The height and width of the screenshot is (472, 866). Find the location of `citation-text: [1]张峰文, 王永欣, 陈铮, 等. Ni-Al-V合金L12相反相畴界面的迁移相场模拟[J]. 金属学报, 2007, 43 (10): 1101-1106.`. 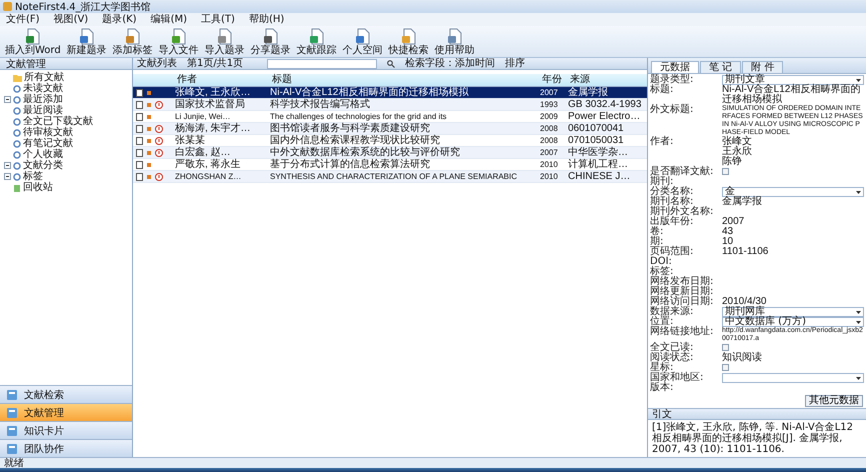

citation-text: [1]张峰文, 王永欣, 陈铮, 等. Ni-Al-V合金L12相反相畴界面的迁移相场模拟[J]. 金属学报, 2007, 43 (10): 1101-1106. is located at coordinates (752, 438).